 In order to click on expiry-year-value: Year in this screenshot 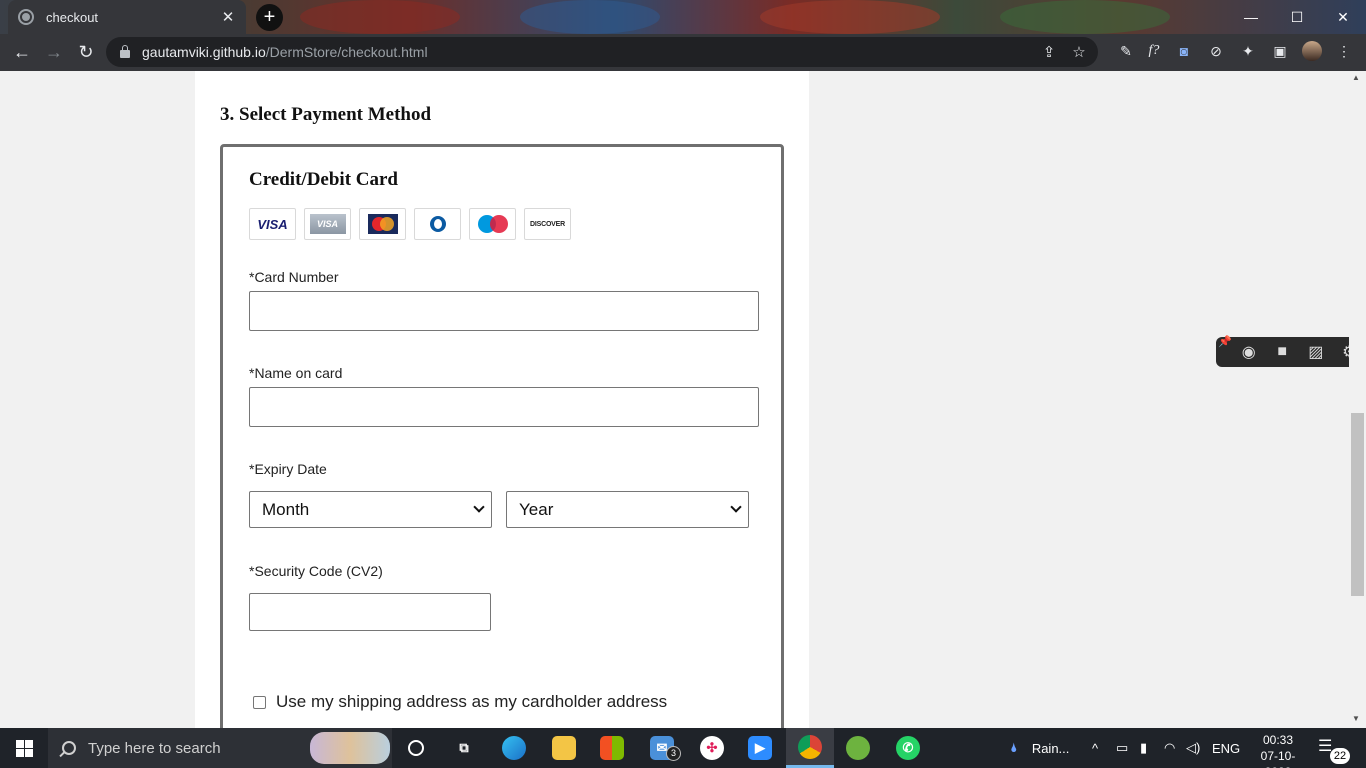, I will do `click(536, 509)`.